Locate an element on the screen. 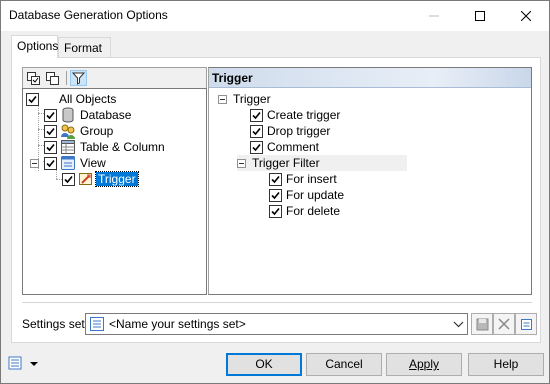 Image resolution: width=550 pixels, height=384 pixels. minimize-icon is located at coordinates (434, 16).